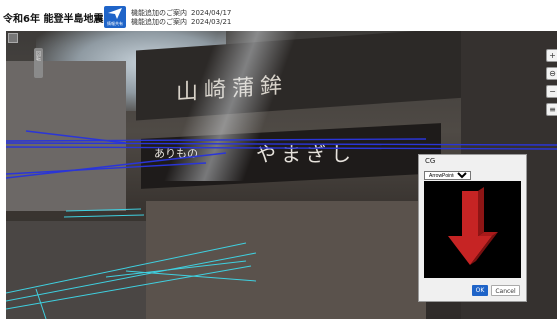 This screenshot has height=319, width=557. I want to click on zoom-out-icon: ⊖, so click(551, 73).